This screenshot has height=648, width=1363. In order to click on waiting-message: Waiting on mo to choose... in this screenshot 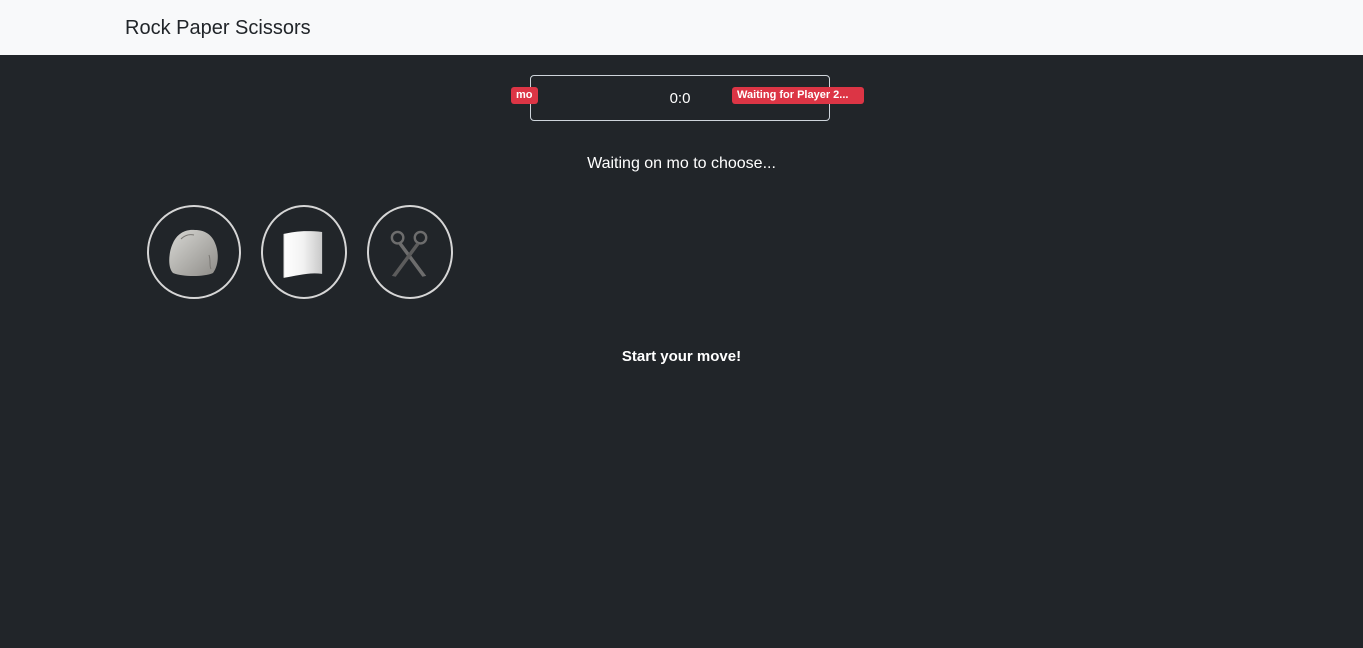, I will do `click(681, 163)`.